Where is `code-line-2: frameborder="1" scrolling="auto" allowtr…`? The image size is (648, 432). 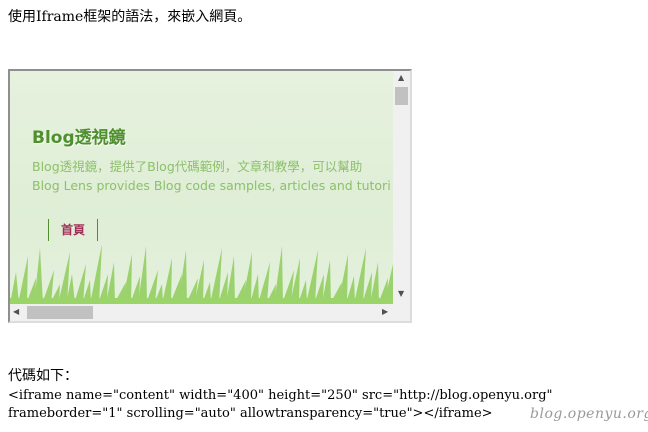 code-line-2: frameborder="1" scrolling="auto" allowtr… is located at coordinates (250, 413).